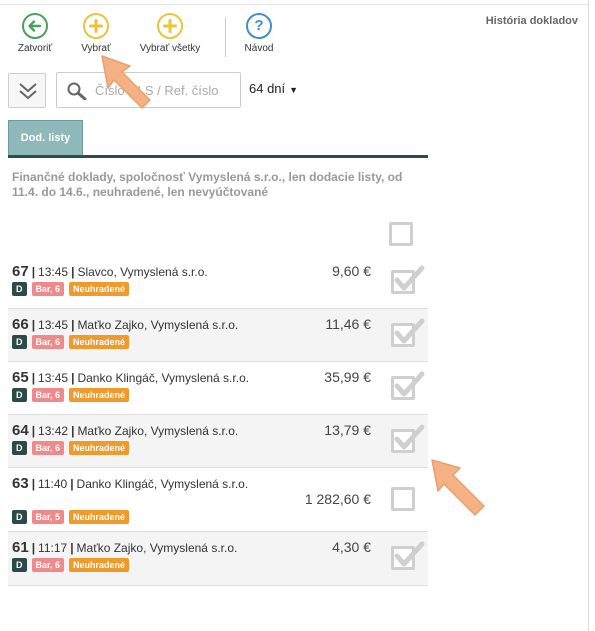  I want to click on close-button-label: Zatvoriť, so click(35, 48).